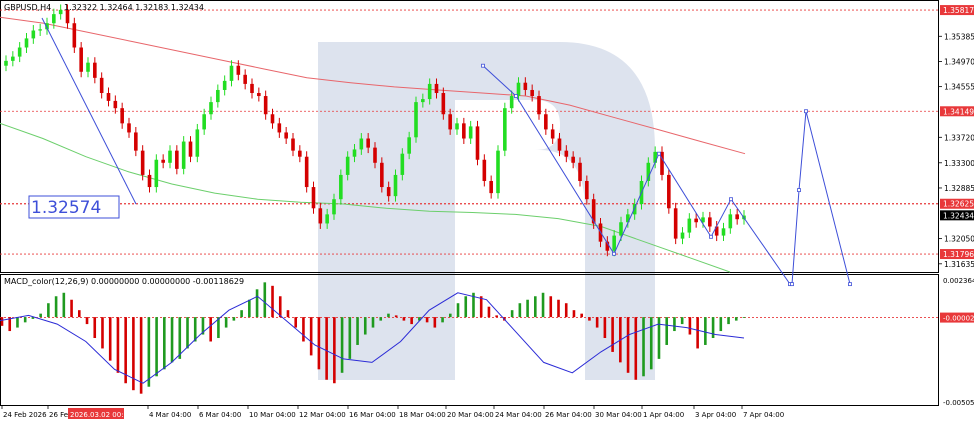 The height and width of the screenshot is (425, 974). I want to click on macd-tag-label: -0.000026, so click(958, 319).